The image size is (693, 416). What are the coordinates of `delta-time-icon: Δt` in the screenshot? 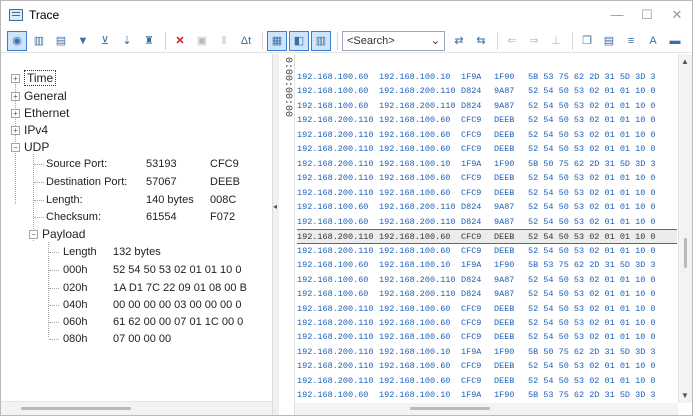 It's located at (246, 41).